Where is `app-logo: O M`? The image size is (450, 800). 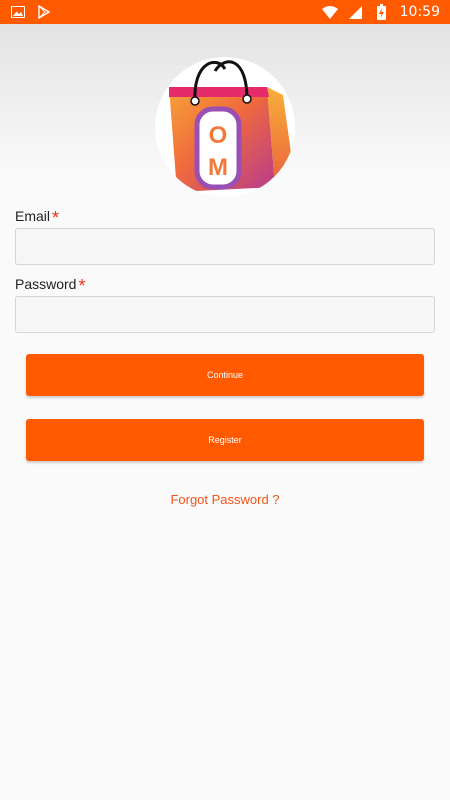
app-logo: O M is located at coordinates (225, 127).